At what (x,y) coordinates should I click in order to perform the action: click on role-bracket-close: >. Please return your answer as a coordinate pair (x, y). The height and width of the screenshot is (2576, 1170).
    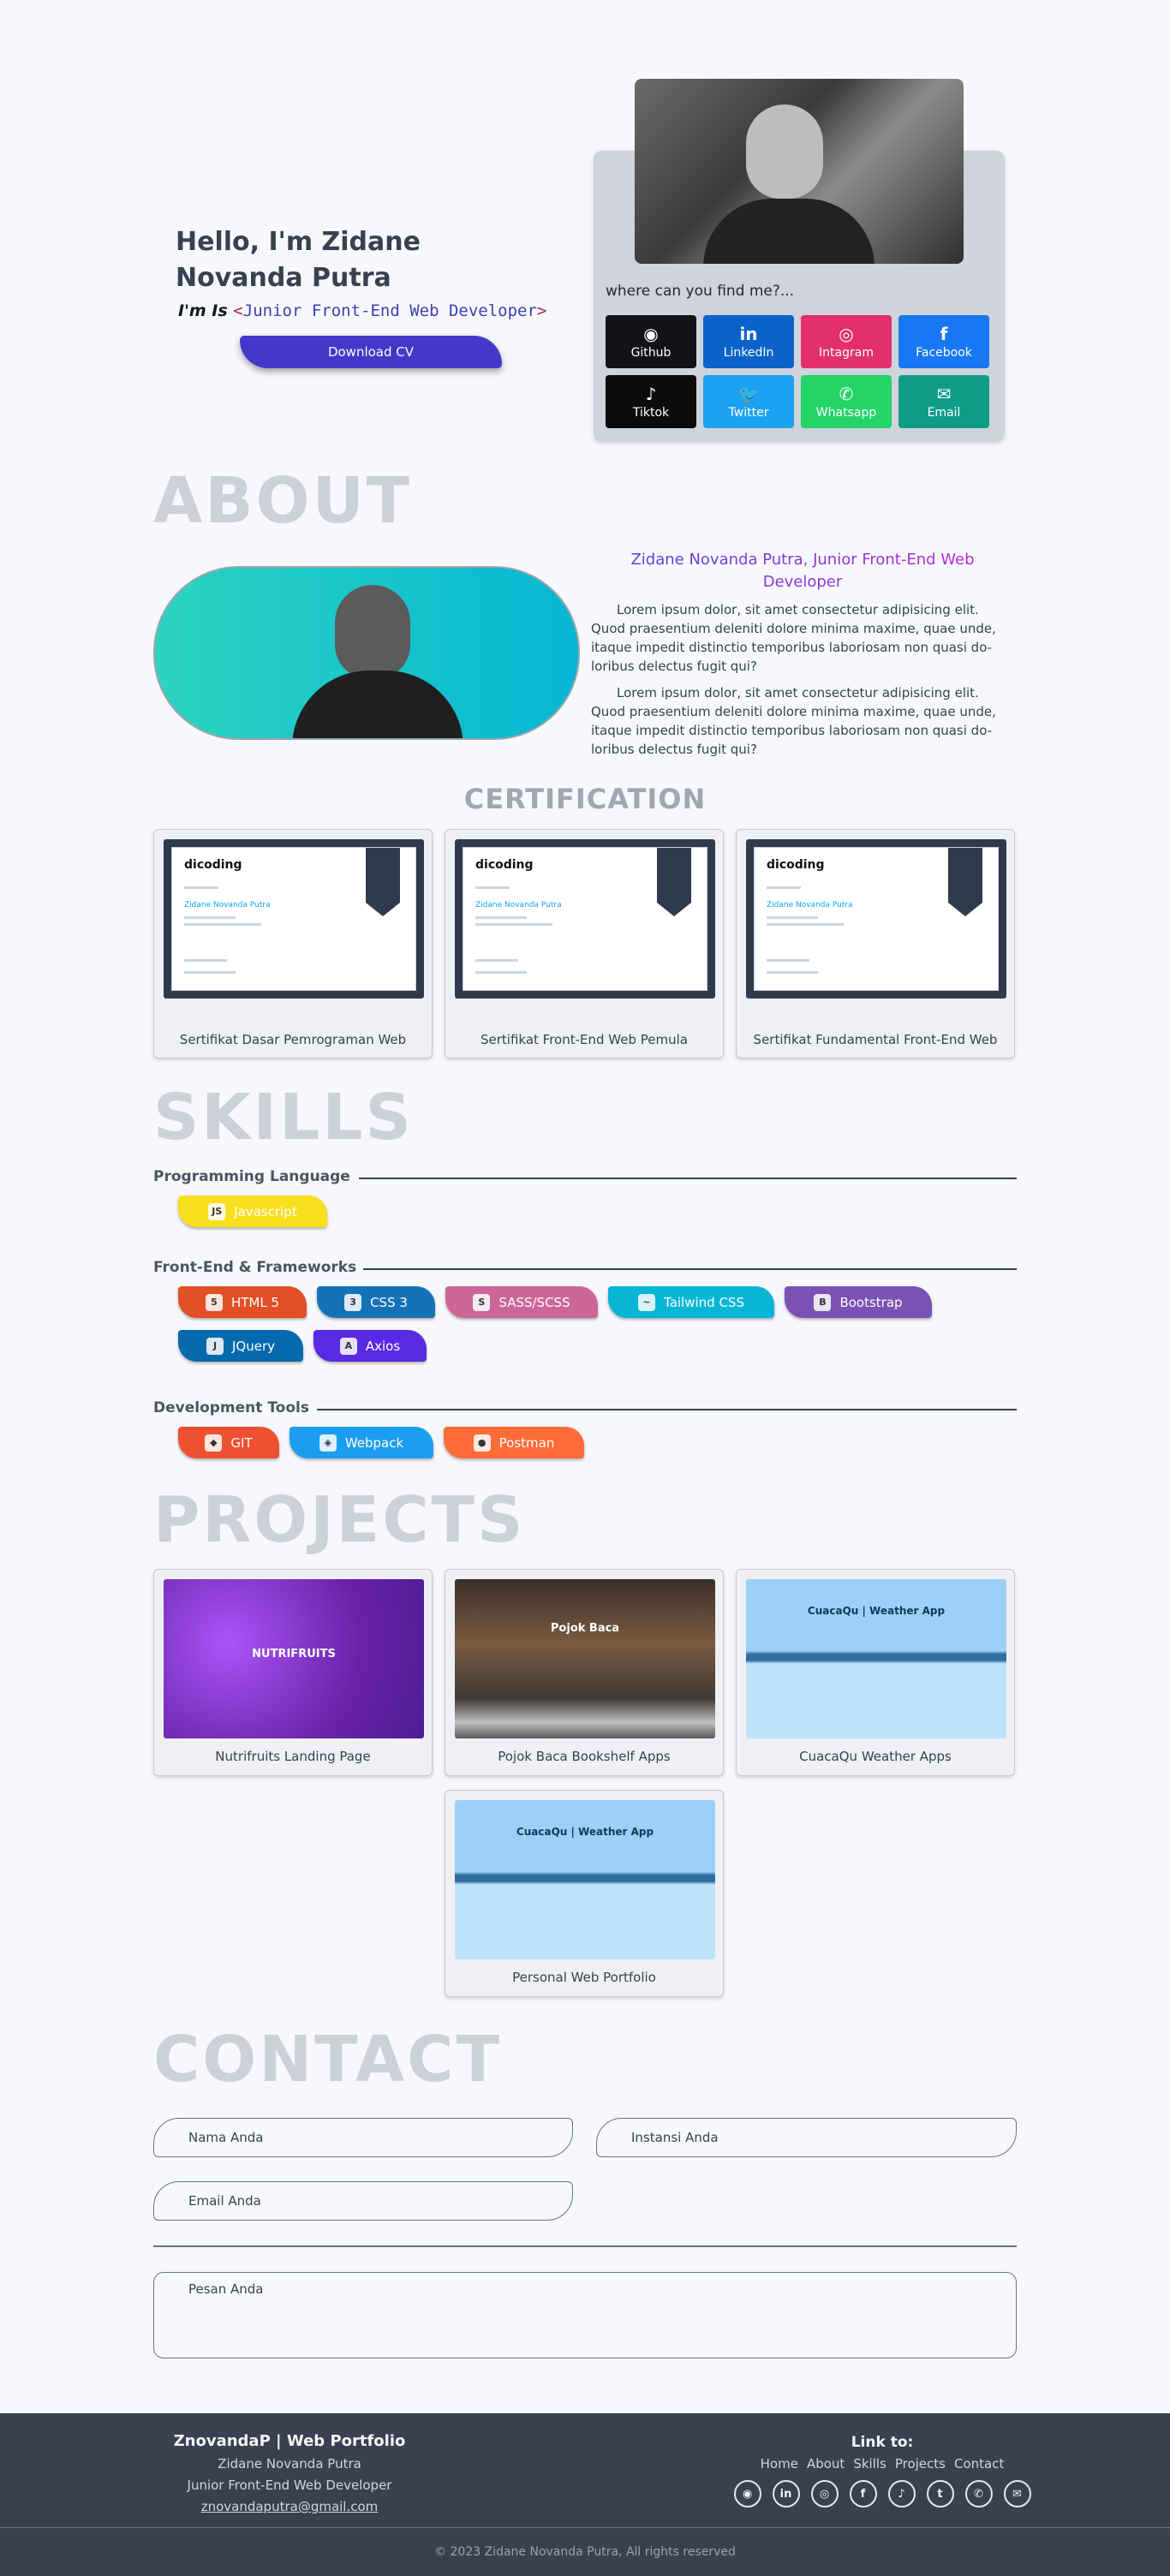
    Looking at the image, I should click on (542, 310).